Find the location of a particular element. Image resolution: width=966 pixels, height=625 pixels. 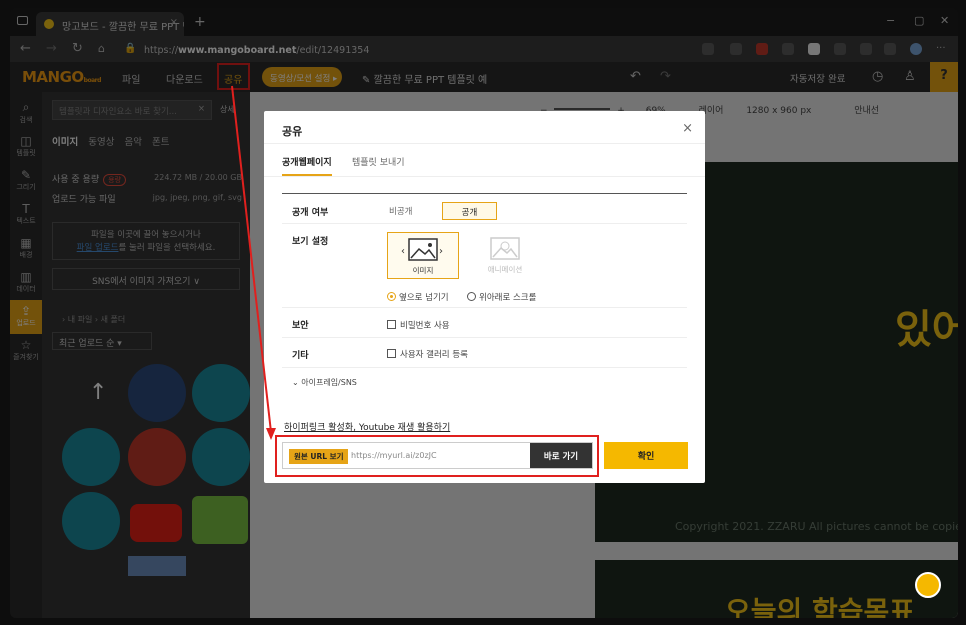

hyperlink-link: 하이퍼링크 활성화, Youtube 재생 활용하기 is located at coordinates (367, 426).